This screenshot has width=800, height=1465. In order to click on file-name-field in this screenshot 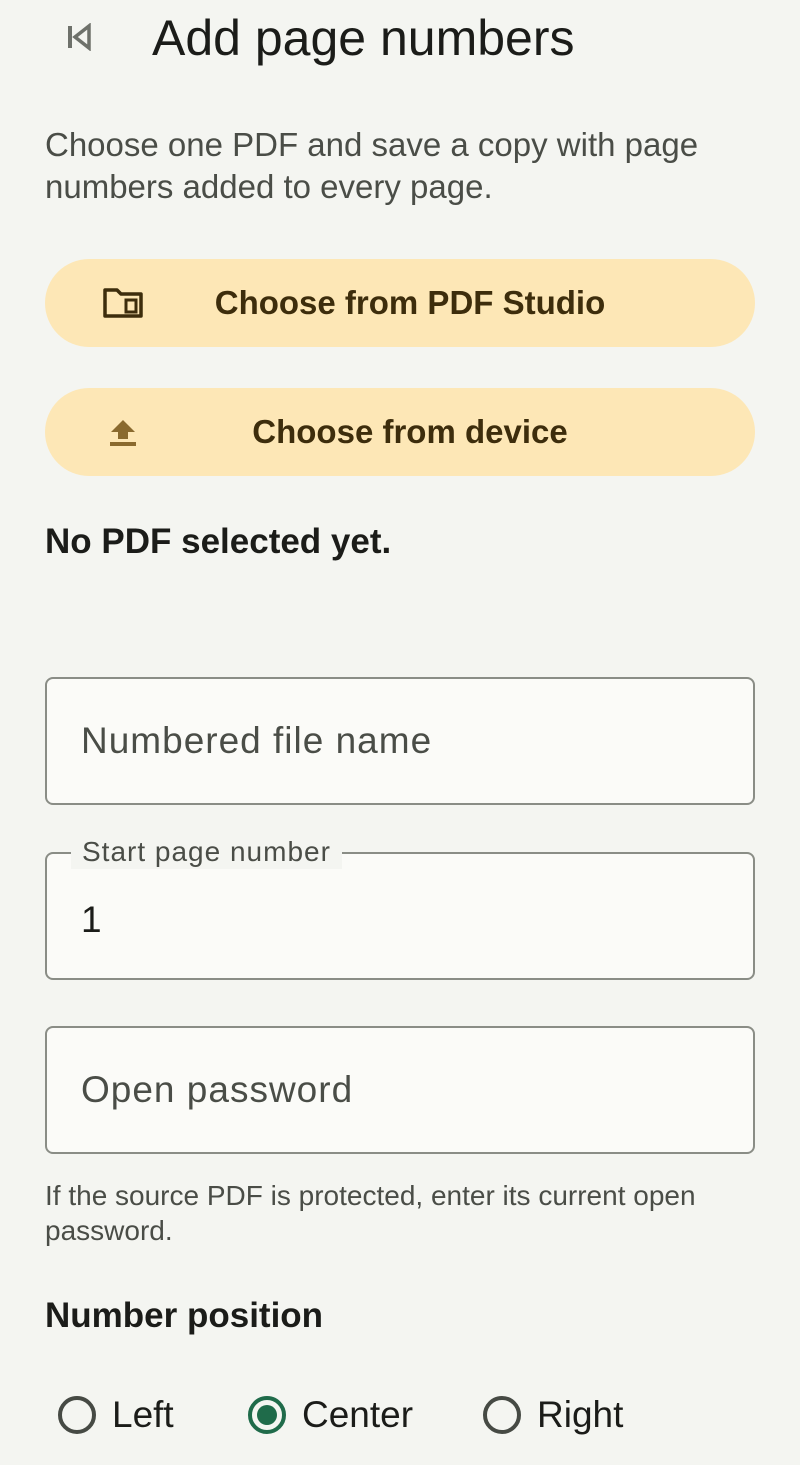, I will do `click(400, 741)`.